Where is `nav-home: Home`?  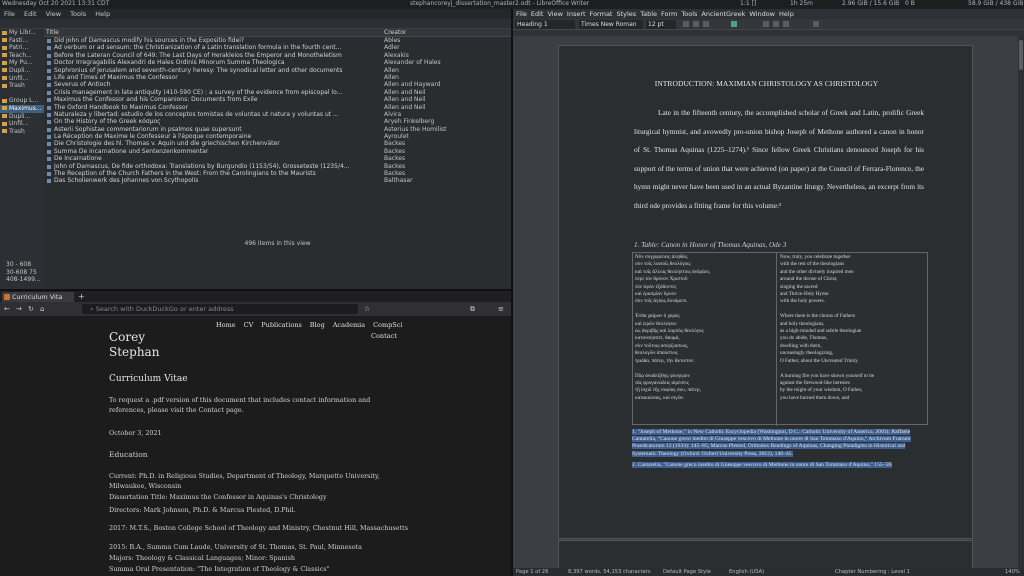
nav-home: Home is located at coordinates (226, 325).